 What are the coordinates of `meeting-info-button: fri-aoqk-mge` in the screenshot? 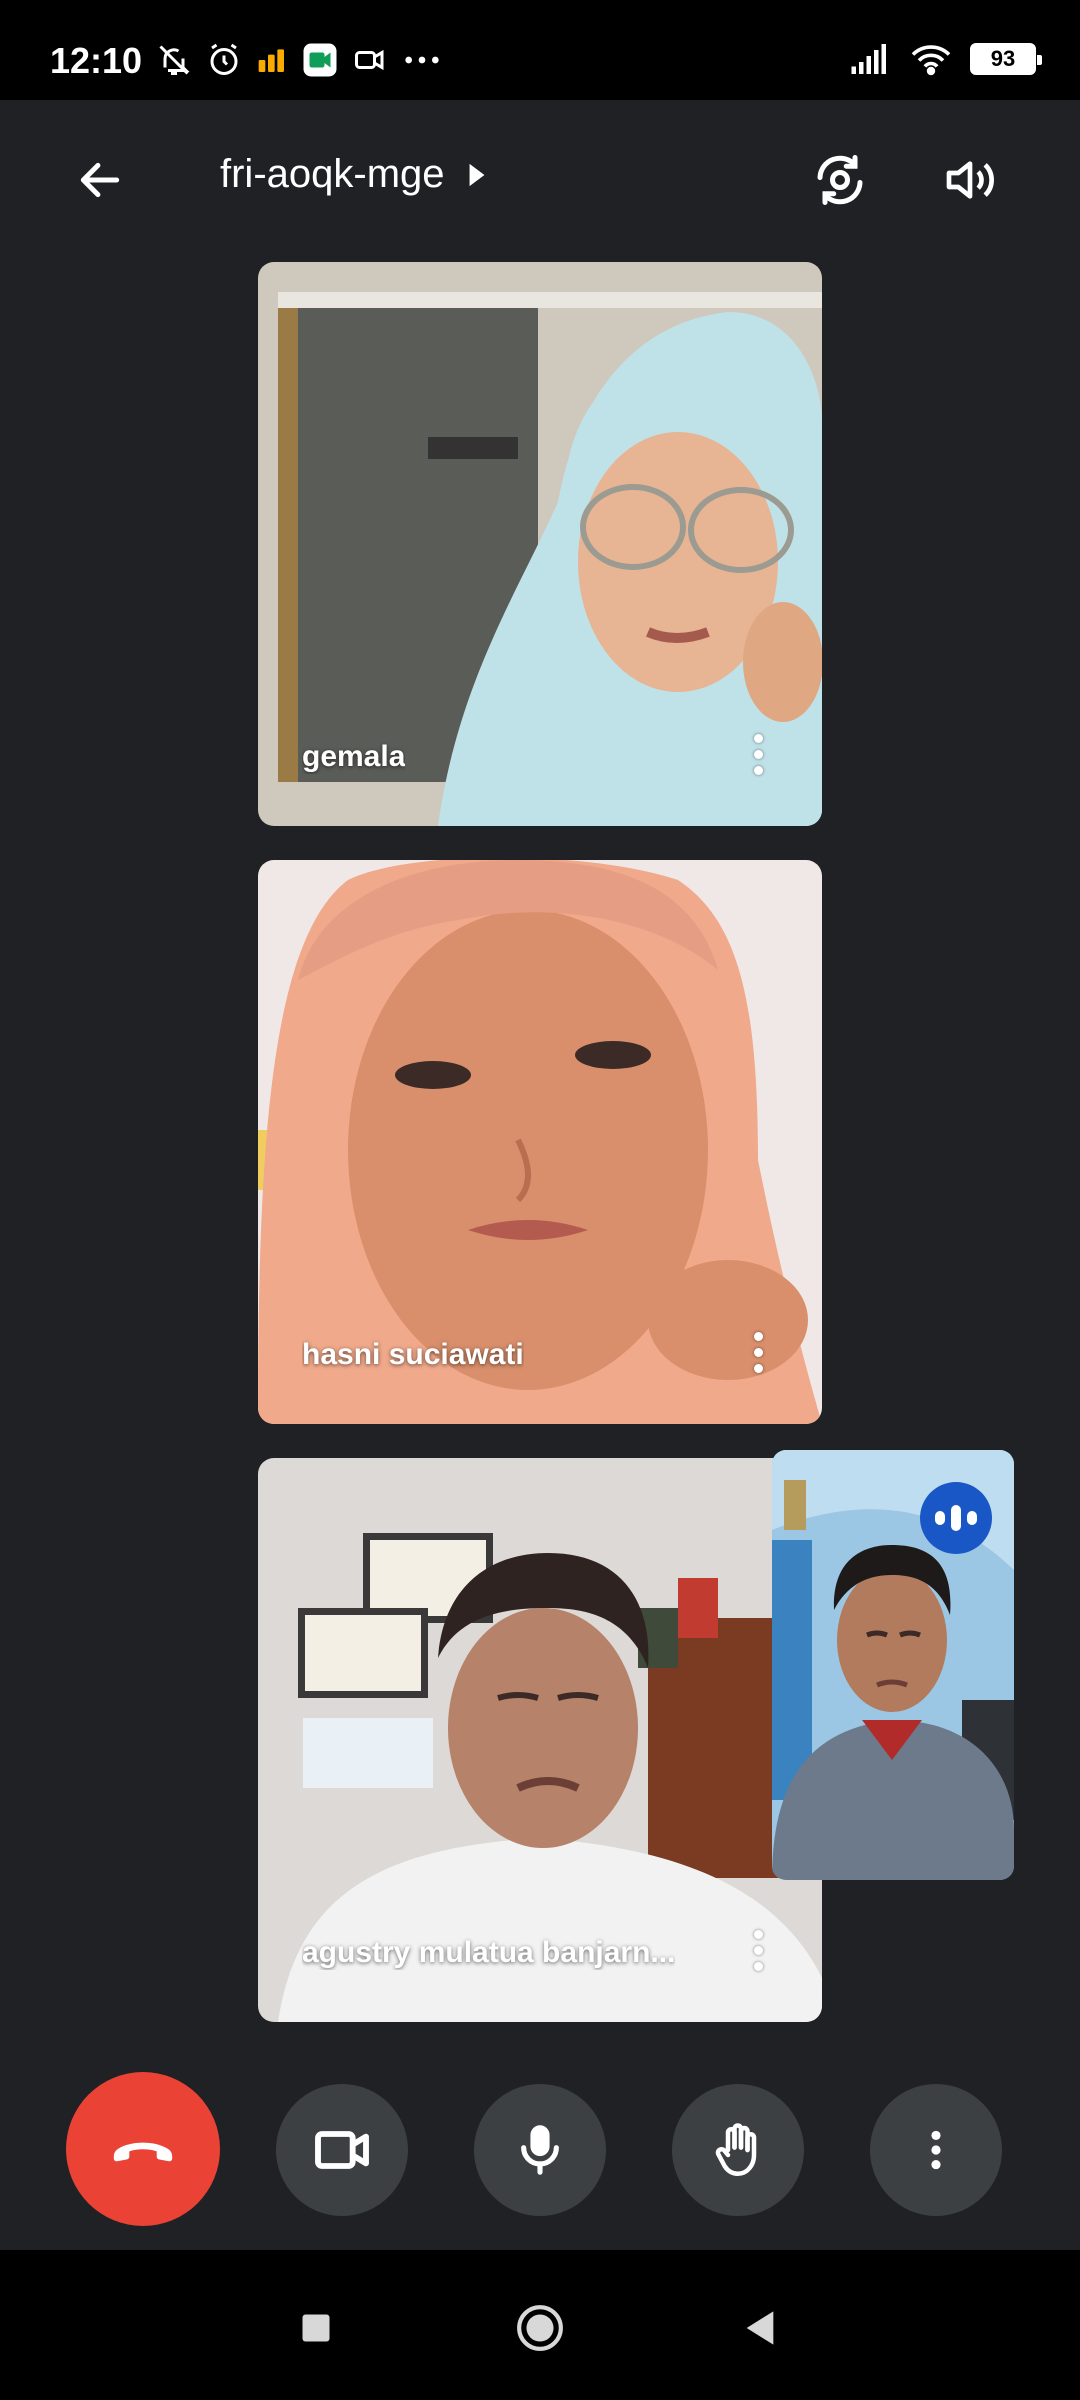 It's located at (353, 174).